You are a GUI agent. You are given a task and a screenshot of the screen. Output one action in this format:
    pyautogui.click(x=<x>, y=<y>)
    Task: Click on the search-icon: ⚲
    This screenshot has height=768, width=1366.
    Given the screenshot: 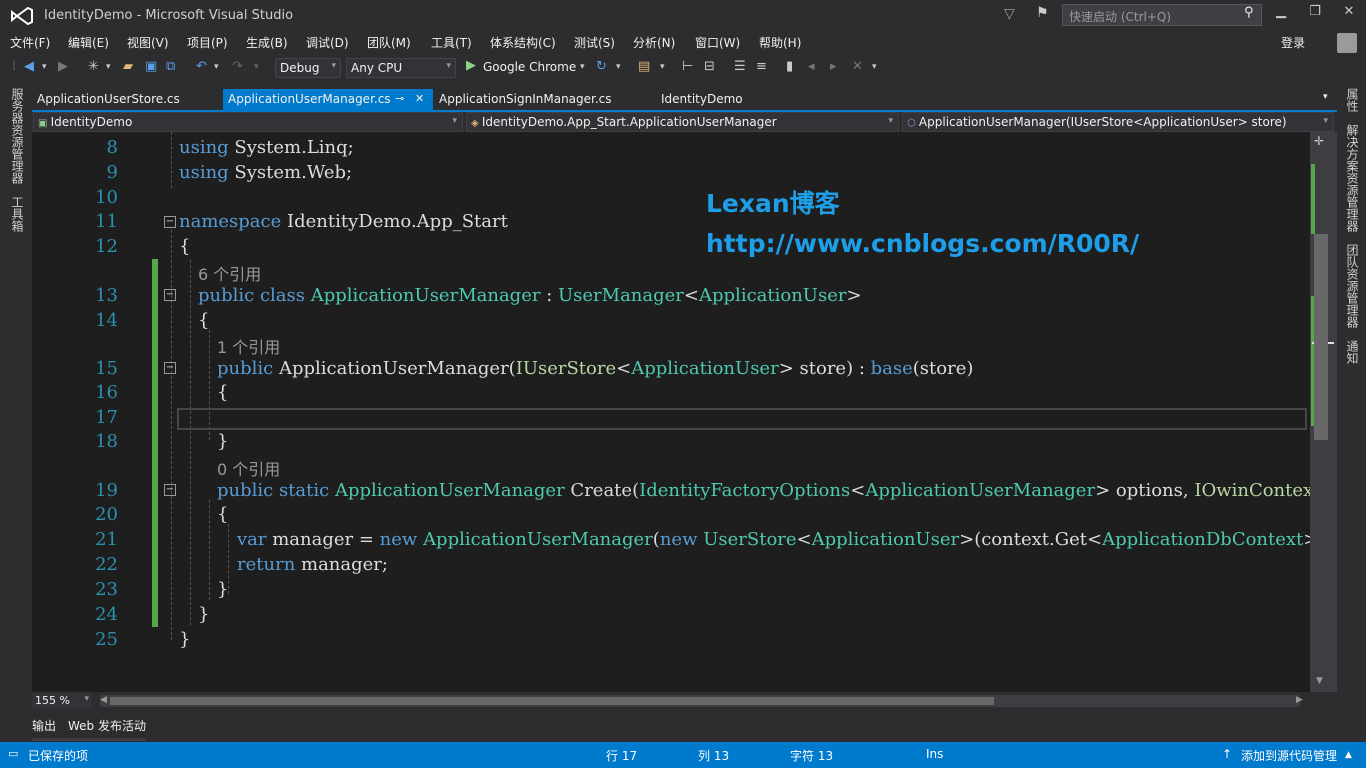 What is the action you would take?
    pyautogui.click(x=1249, y=12)
    